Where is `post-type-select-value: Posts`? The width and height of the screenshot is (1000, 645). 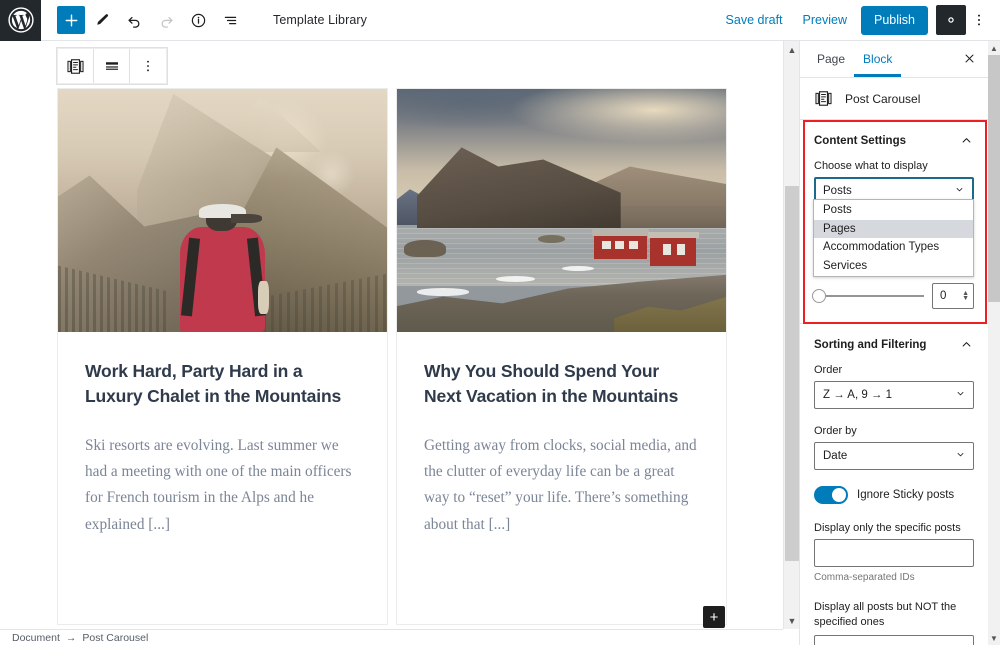
post-type-select-value: Posts is located at coordinates (837, 191).